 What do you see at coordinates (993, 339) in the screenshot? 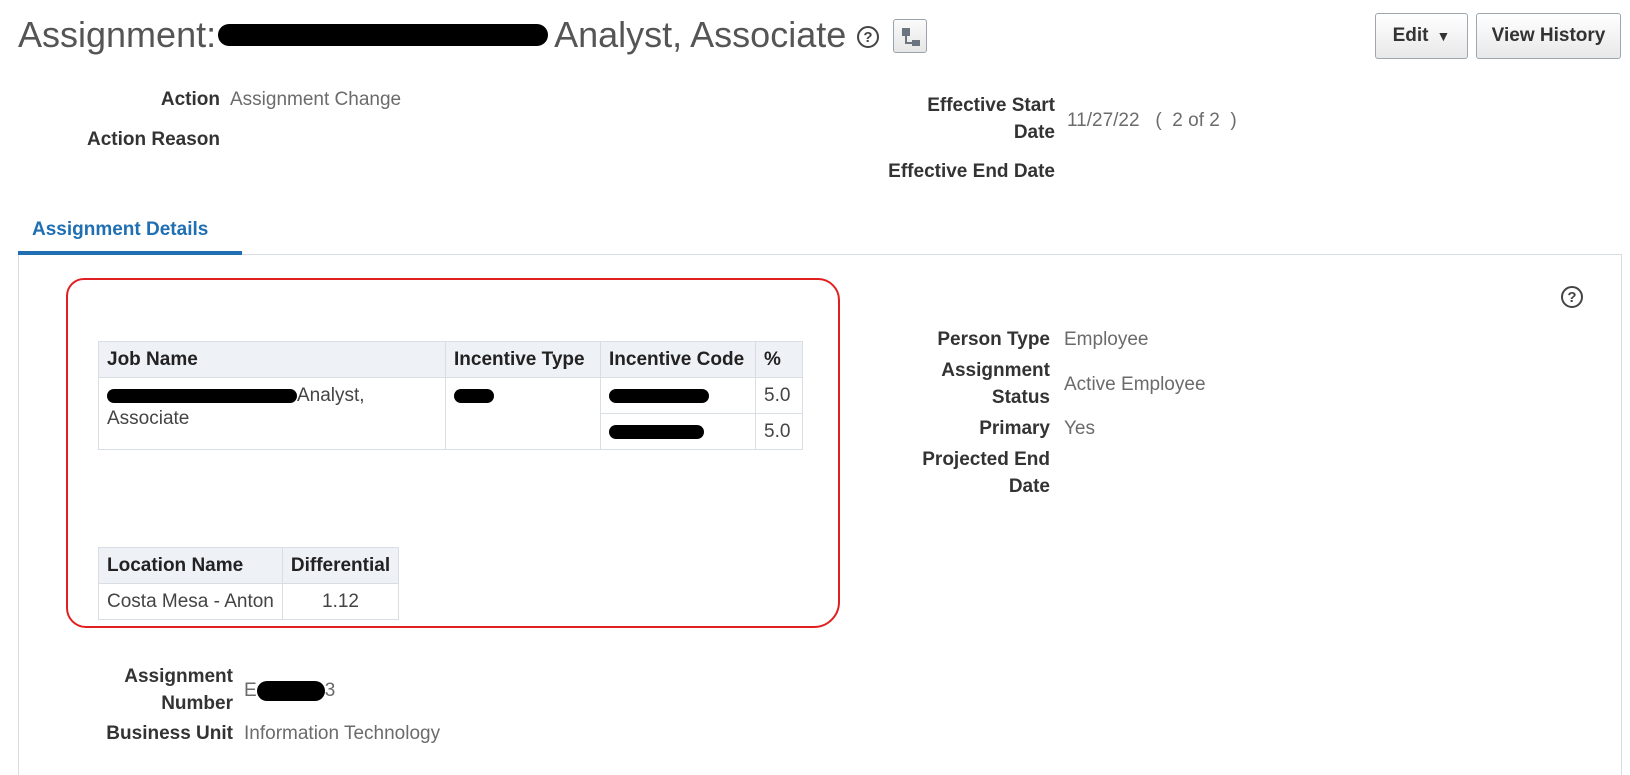
I see `person-type-label: Person Type` at bounding box center [993, 339].